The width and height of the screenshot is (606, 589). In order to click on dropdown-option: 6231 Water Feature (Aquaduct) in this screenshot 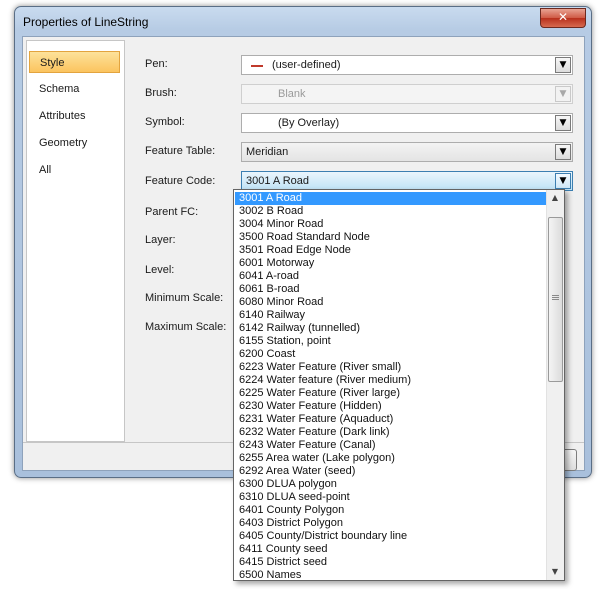, I will do `click(391, 419)`.